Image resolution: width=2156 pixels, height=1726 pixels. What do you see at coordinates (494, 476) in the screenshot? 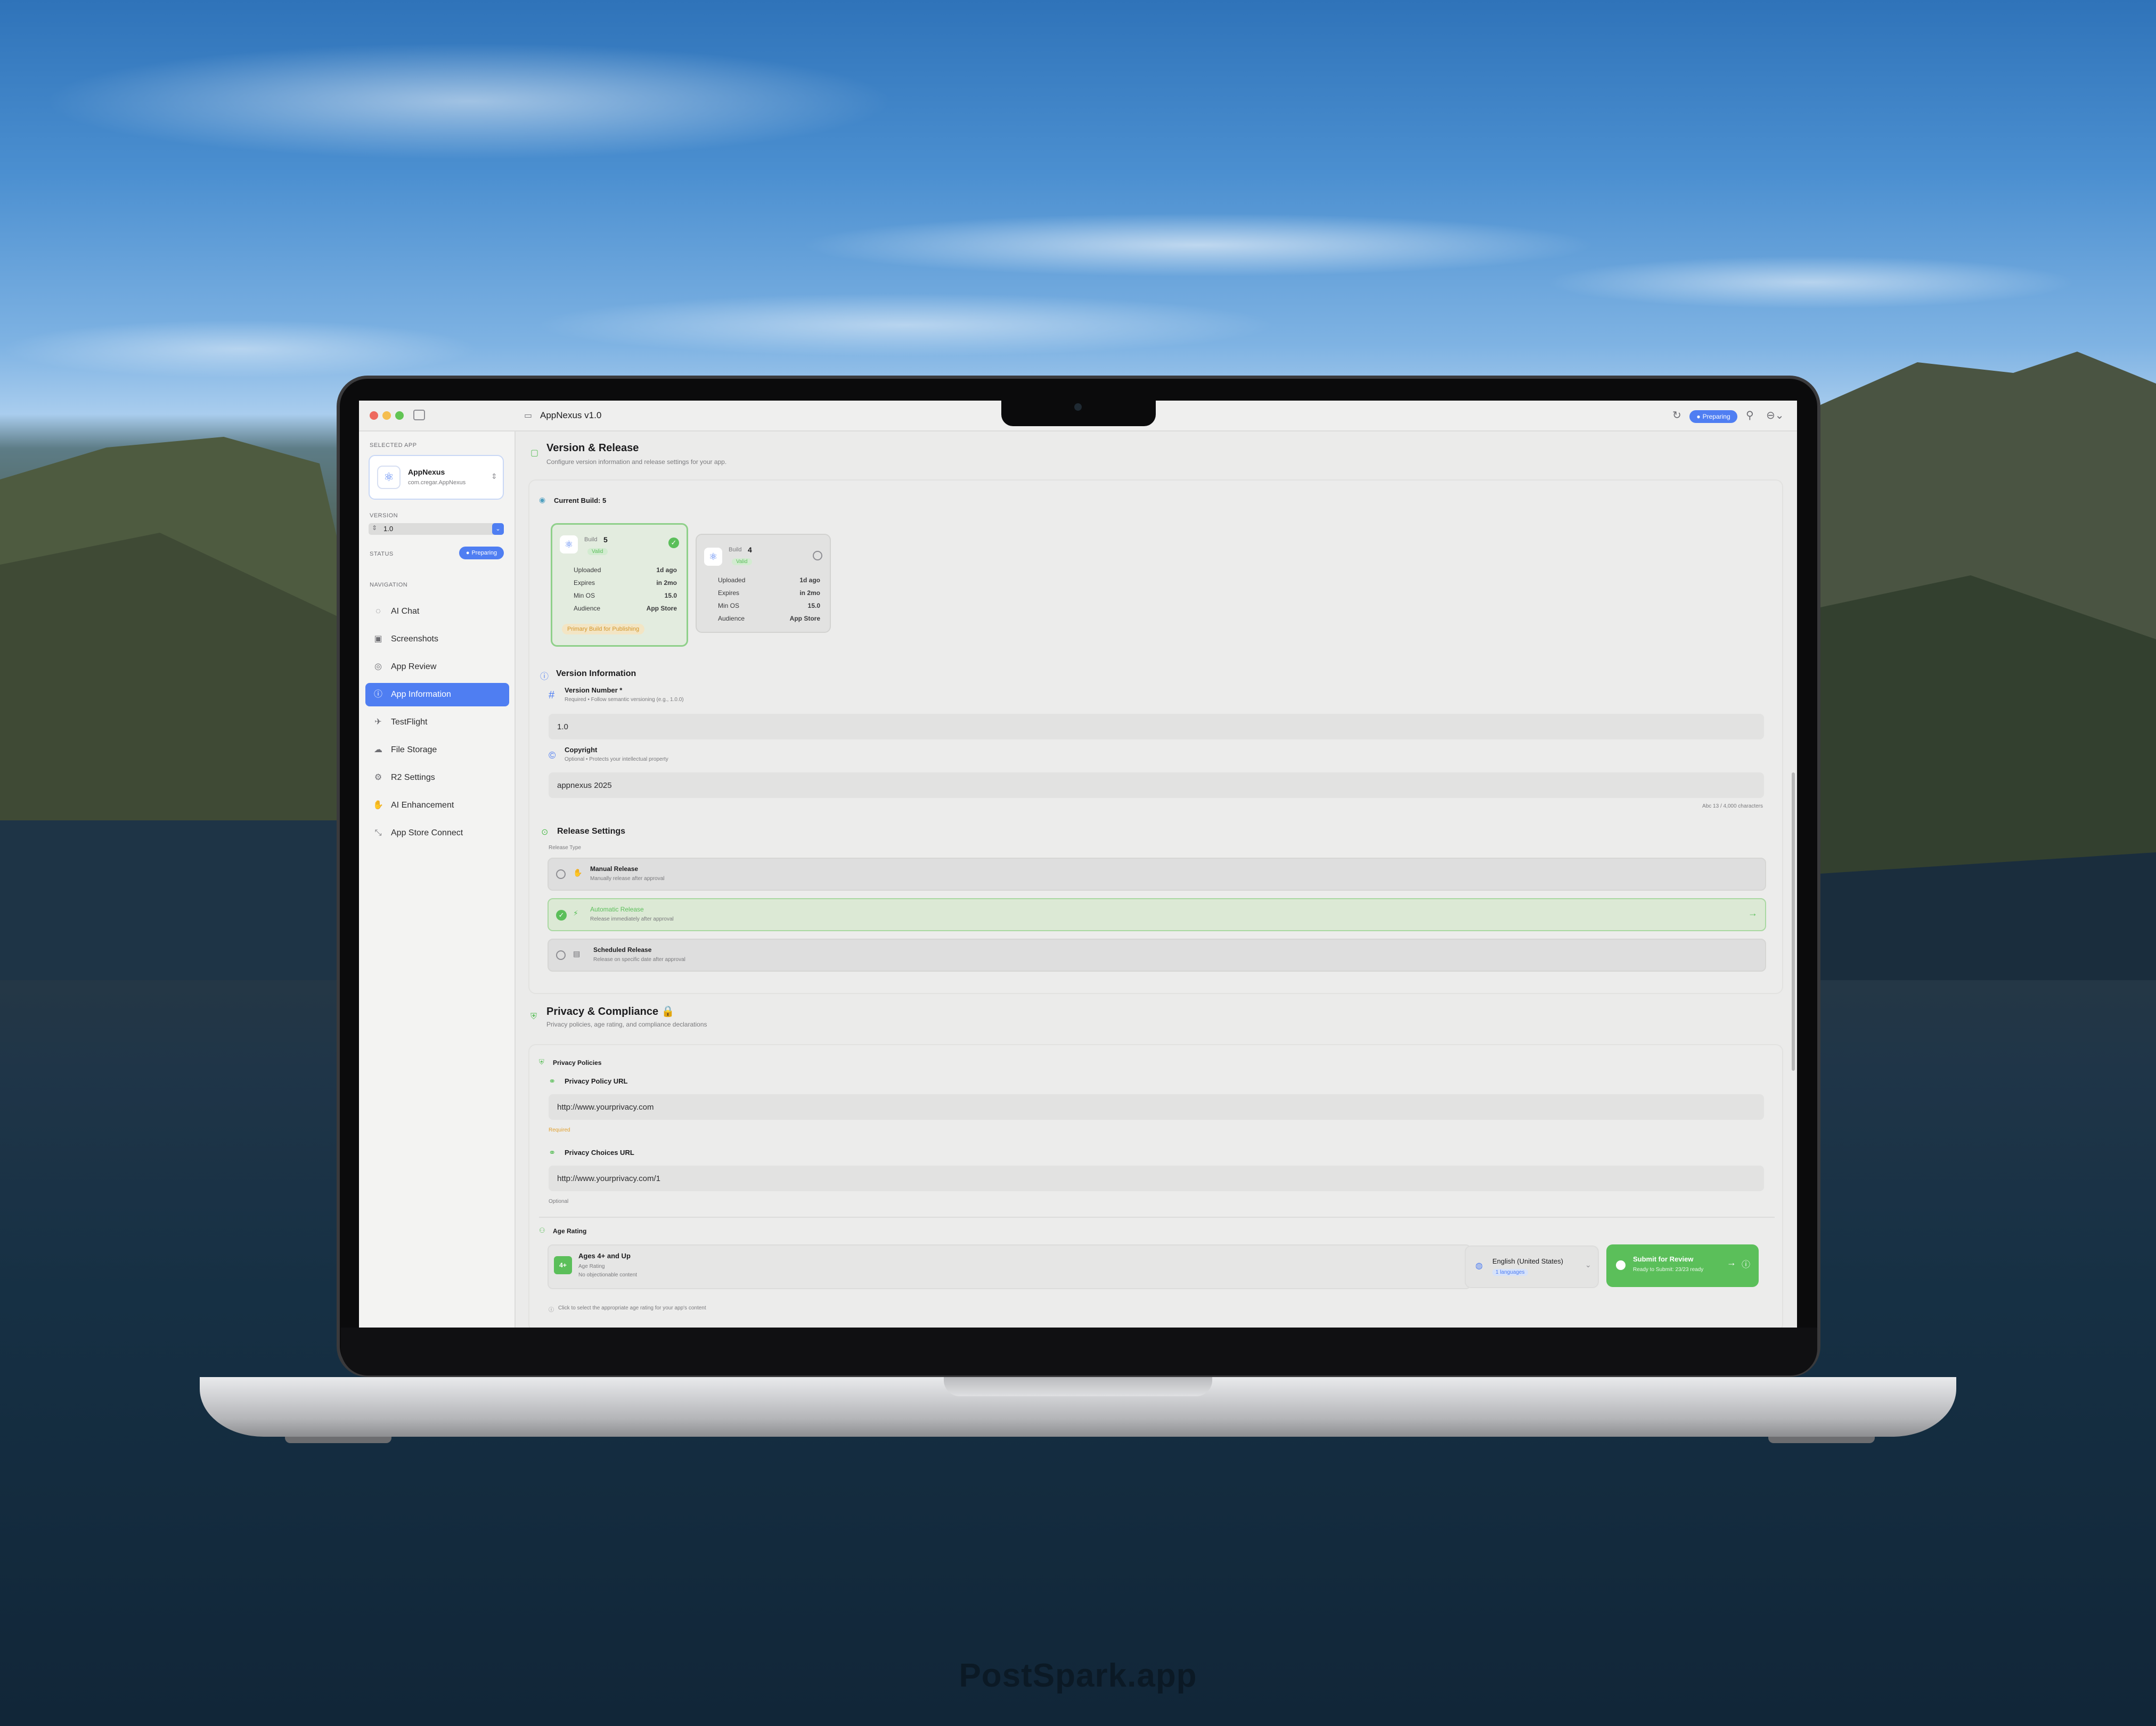
I see `chevron-updown-icon: ⇕` at bounding box center [494, 476].